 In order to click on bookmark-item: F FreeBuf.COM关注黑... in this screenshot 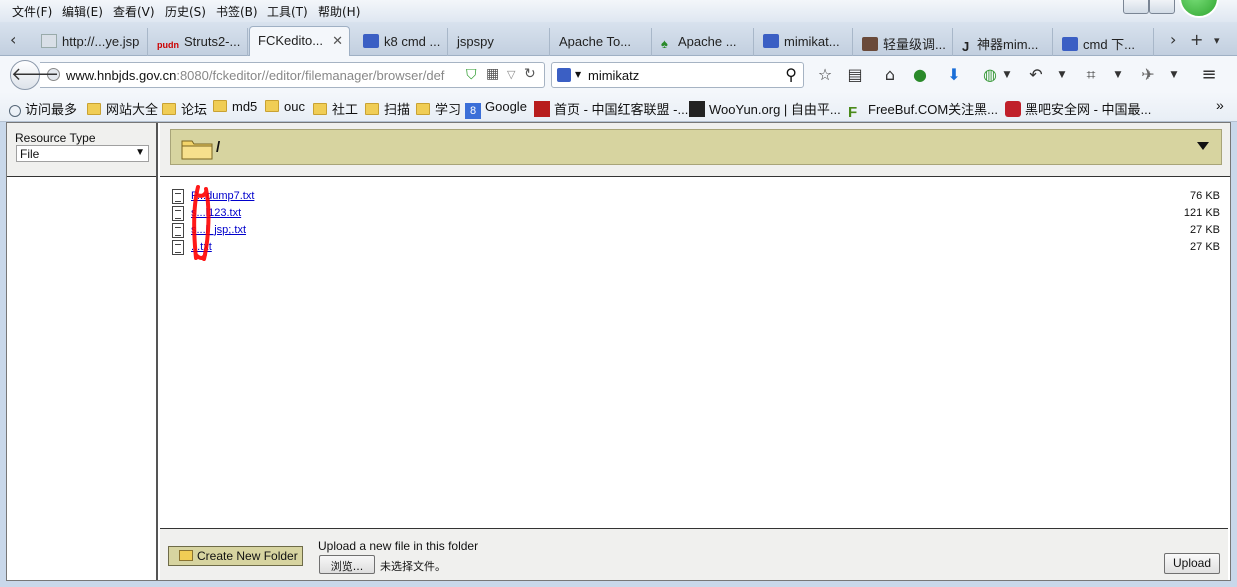, I will do `click(923, 110)`.